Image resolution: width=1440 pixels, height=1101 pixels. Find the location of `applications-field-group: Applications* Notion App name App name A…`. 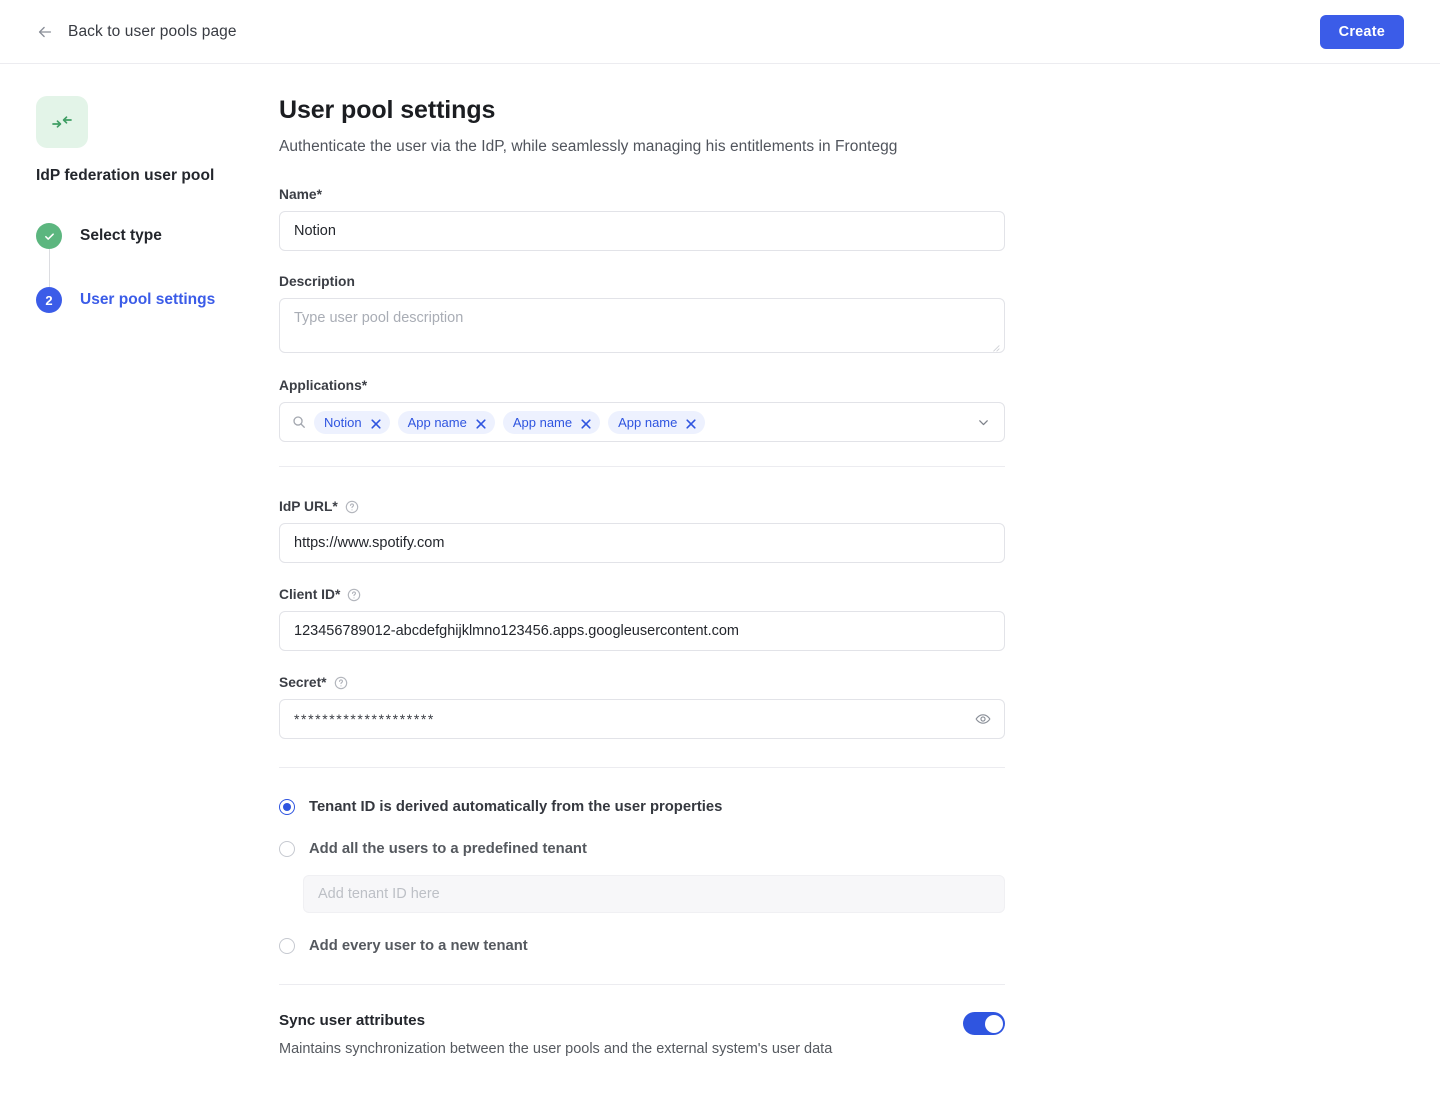

applications-field-group: Applications* Notion App name App name A… is located at coordinates (642, 410).